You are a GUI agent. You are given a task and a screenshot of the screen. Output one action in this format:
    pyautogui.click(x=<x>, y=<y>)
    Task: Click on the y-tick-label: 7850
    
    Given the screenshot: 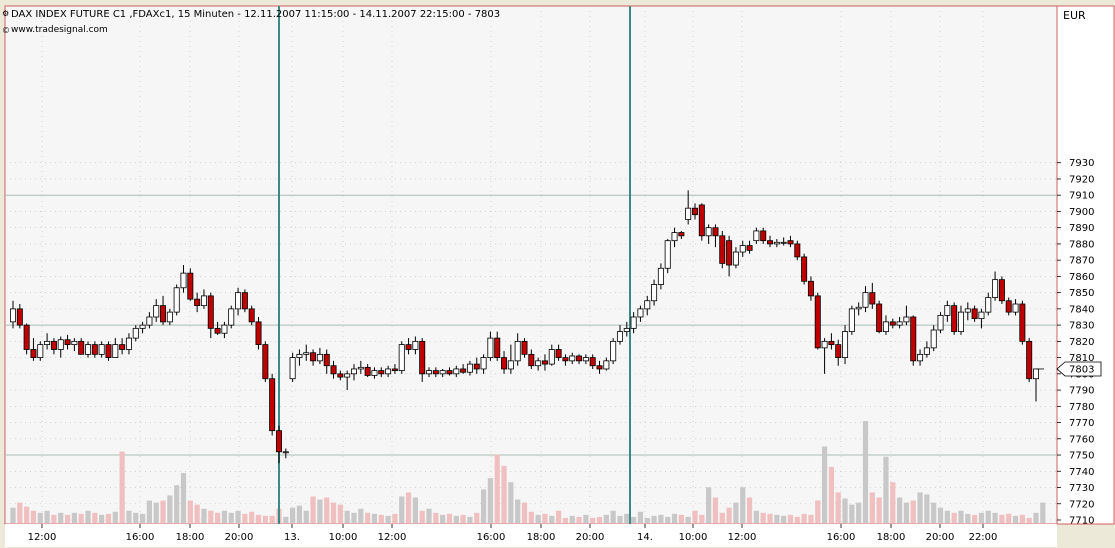 What is the action you would take?
    pyautogui.click(x=1081, y=293)
    